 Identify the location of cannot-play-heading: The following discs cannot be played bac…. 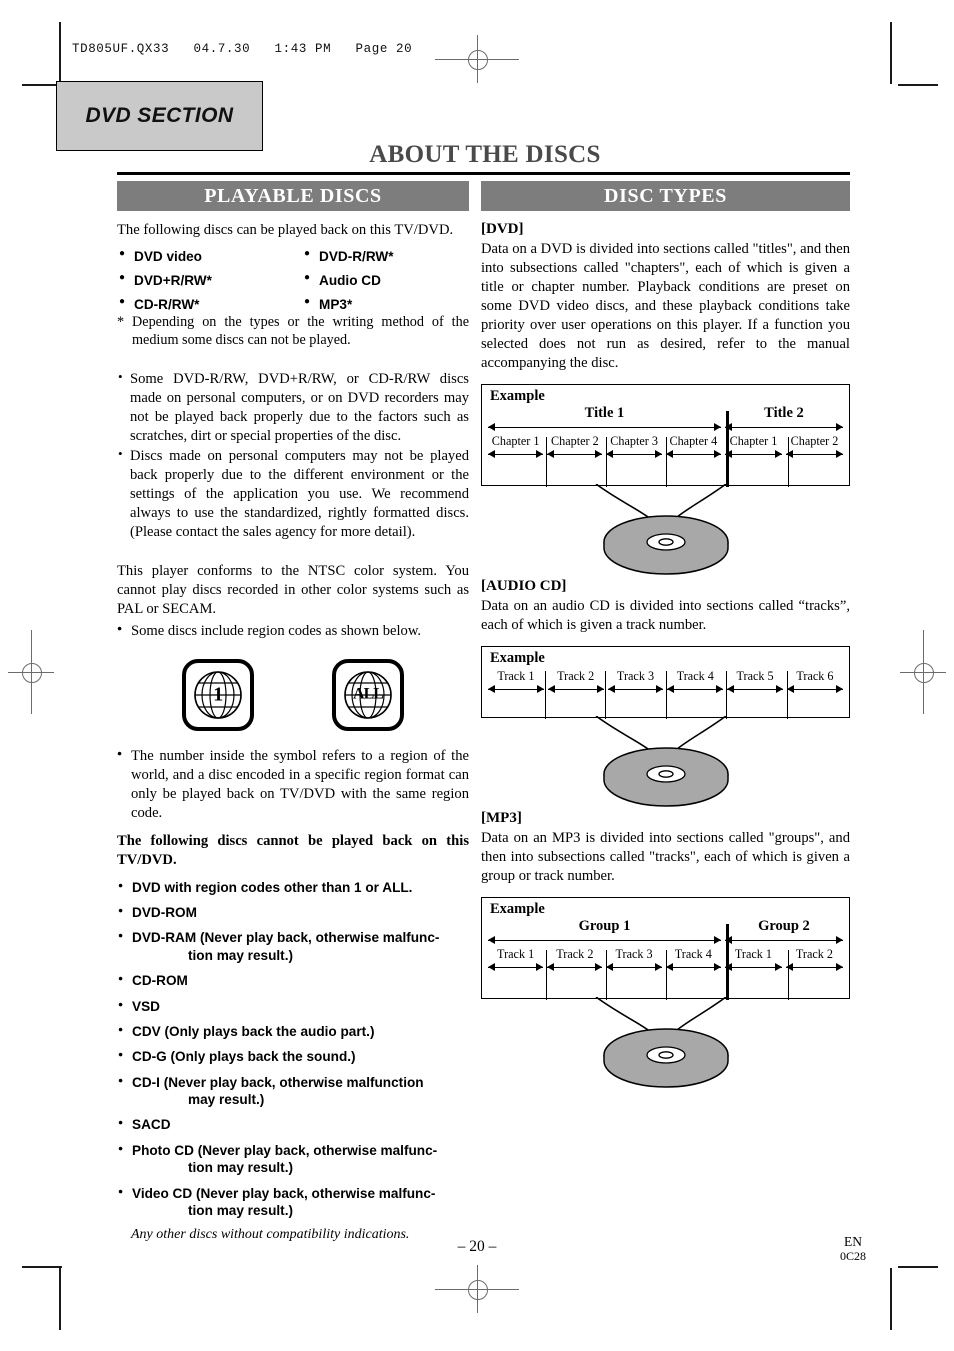
(293, 850).